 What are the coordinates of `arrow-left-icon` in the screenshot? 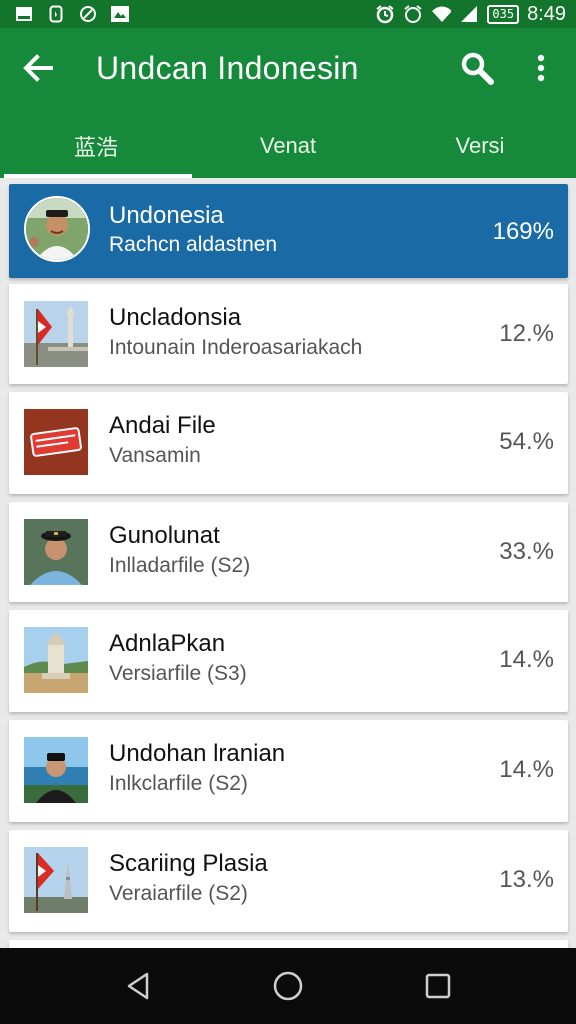 It's located at (38, 68).